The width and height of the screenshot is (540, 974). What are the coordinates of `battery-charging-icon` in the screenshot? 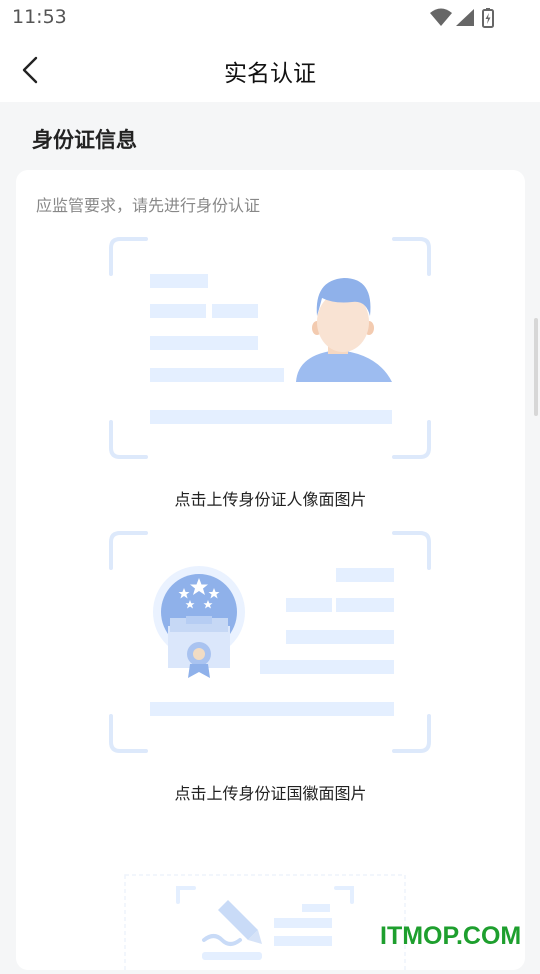 It's located at (488, 18).